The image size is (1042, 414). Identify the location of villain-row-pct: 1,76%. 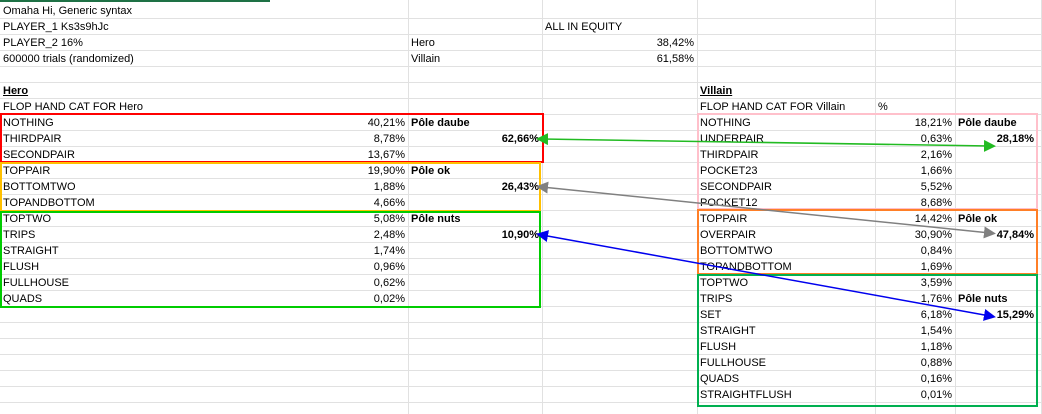
(936, 299).